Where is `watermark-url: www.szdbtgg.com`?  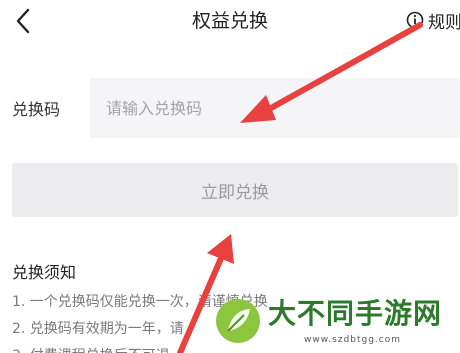
watermark-url: www.szdbtgg.com is located at coordinates (352, 340).